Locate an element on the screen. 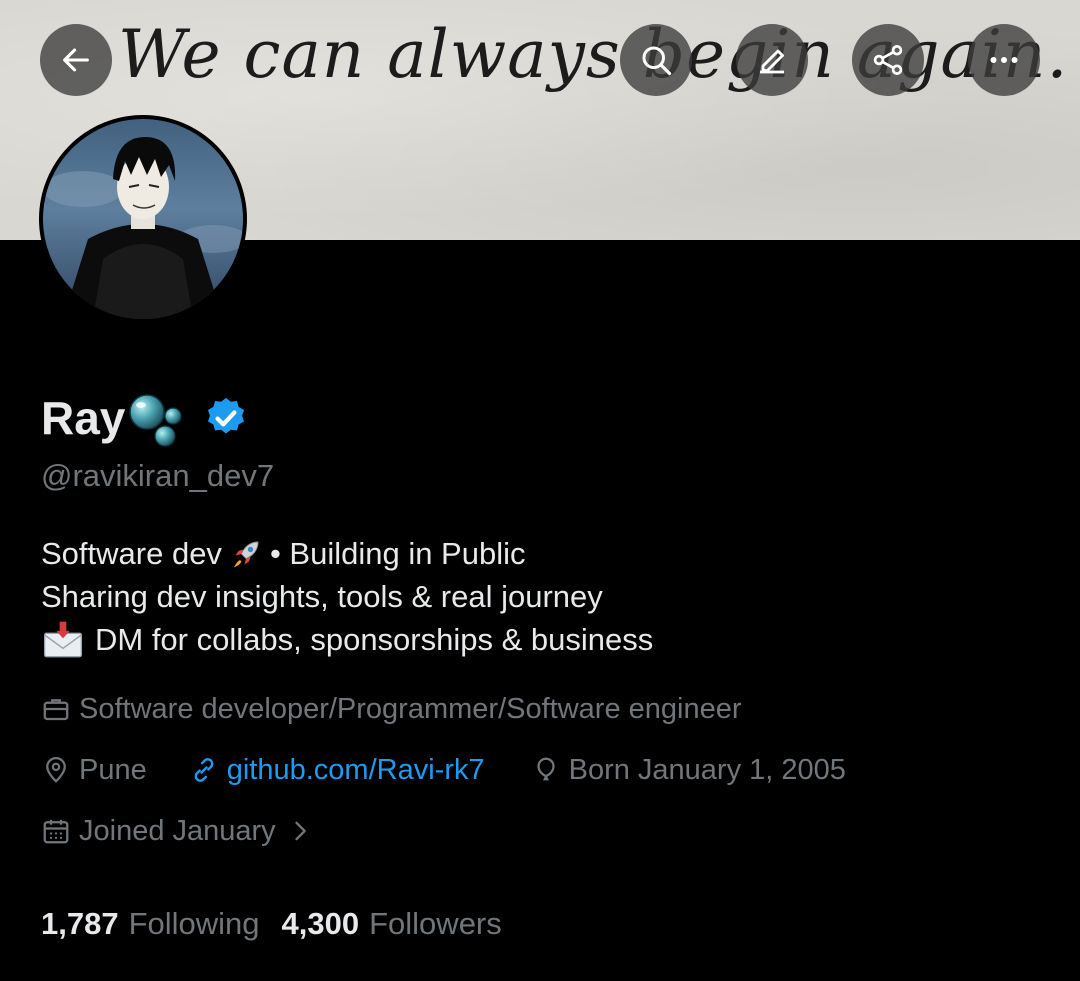 The width and height of the screenshot is (1080, 981). followers-count: 4,300 is located at coordinates (320, 923).